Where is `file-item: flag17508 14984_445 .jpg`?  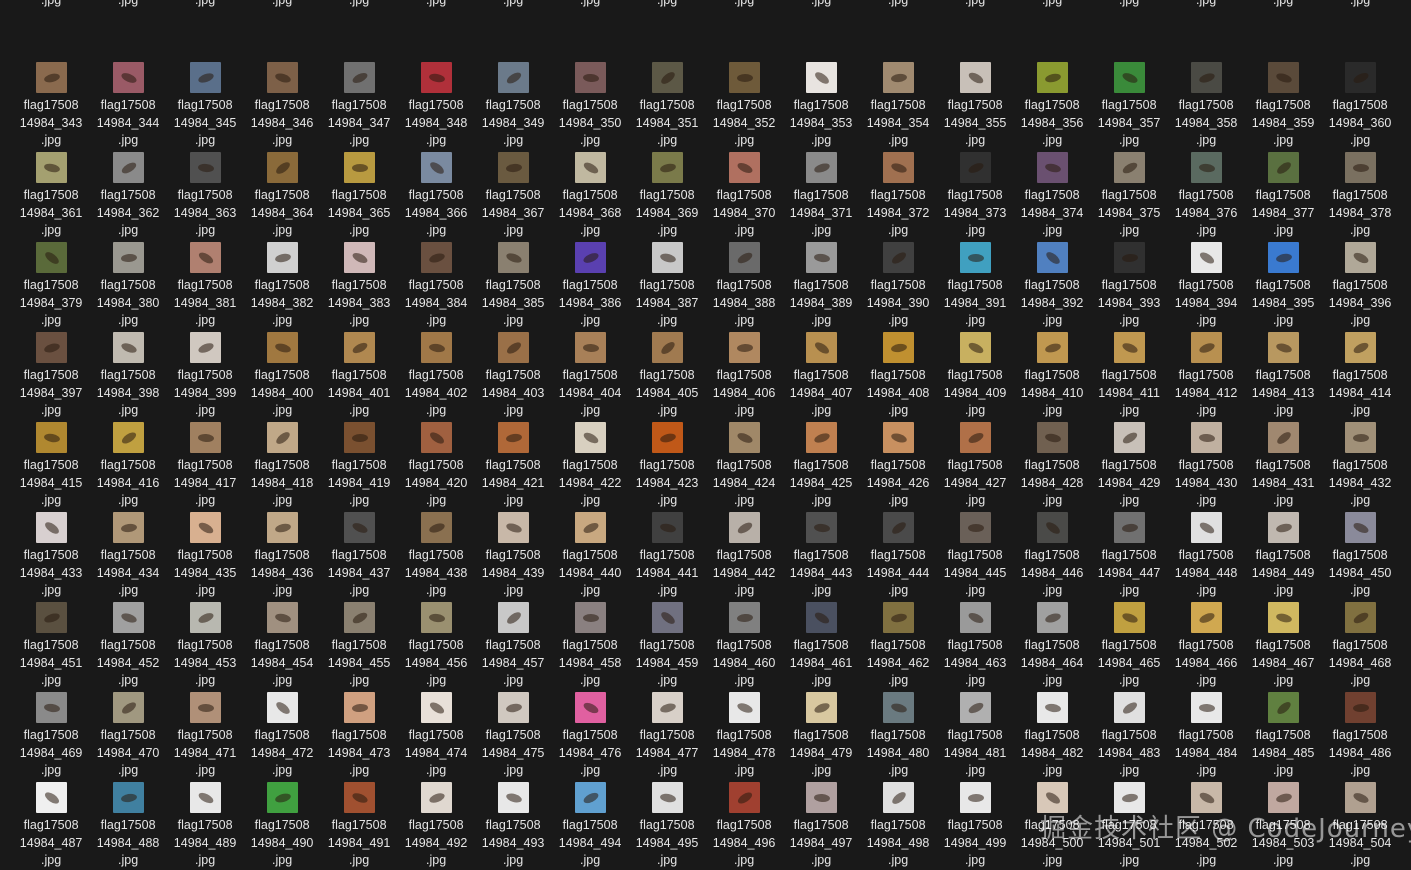
file-item: flag17508 14984_445 .jpg is located at coordinates (975, 550).